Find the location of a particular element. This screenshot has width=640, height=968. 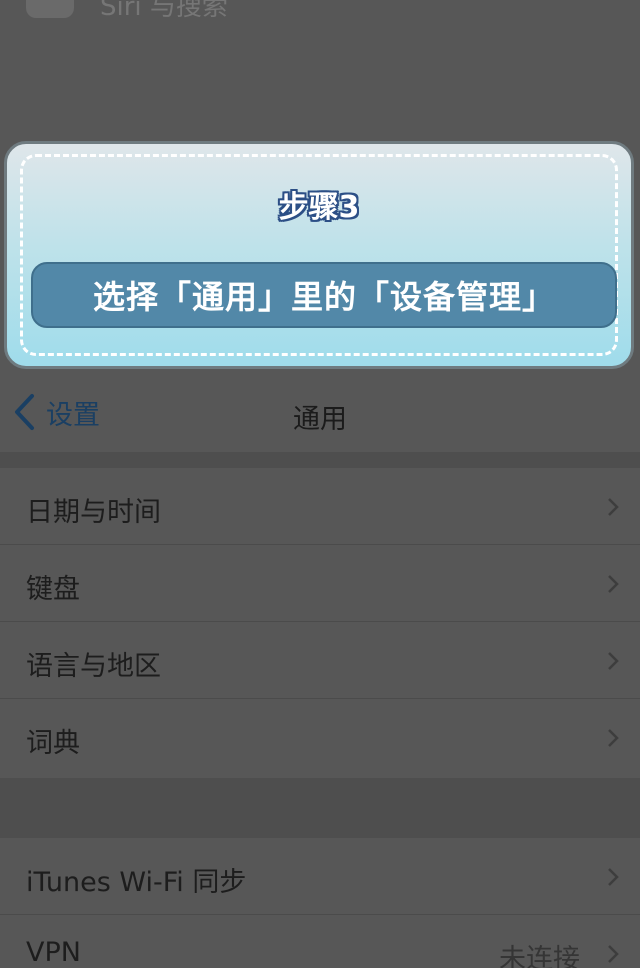

step-instruction: 选择「通用」里的「设备管理」 is located at coordinates (323, 297).